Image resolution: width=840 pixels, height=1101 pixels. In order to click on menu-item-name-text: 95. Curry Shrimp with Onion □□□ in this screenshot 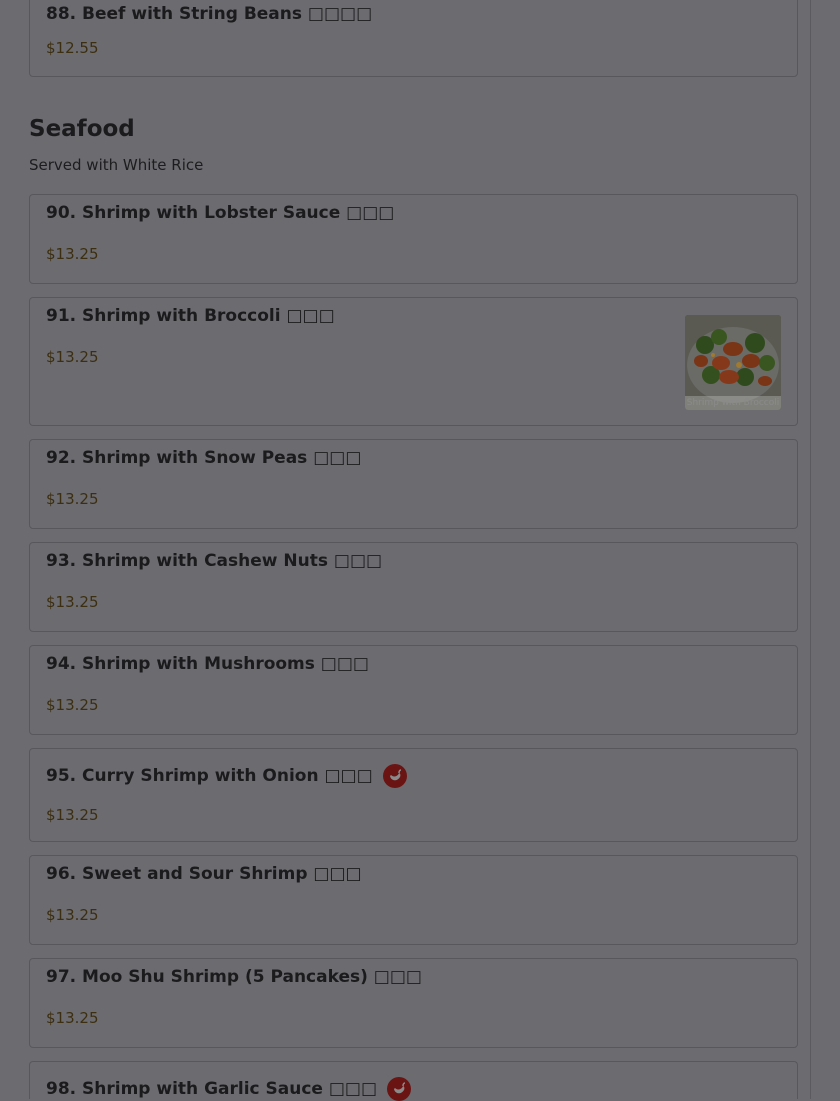, I will do `click(209, 776)`.